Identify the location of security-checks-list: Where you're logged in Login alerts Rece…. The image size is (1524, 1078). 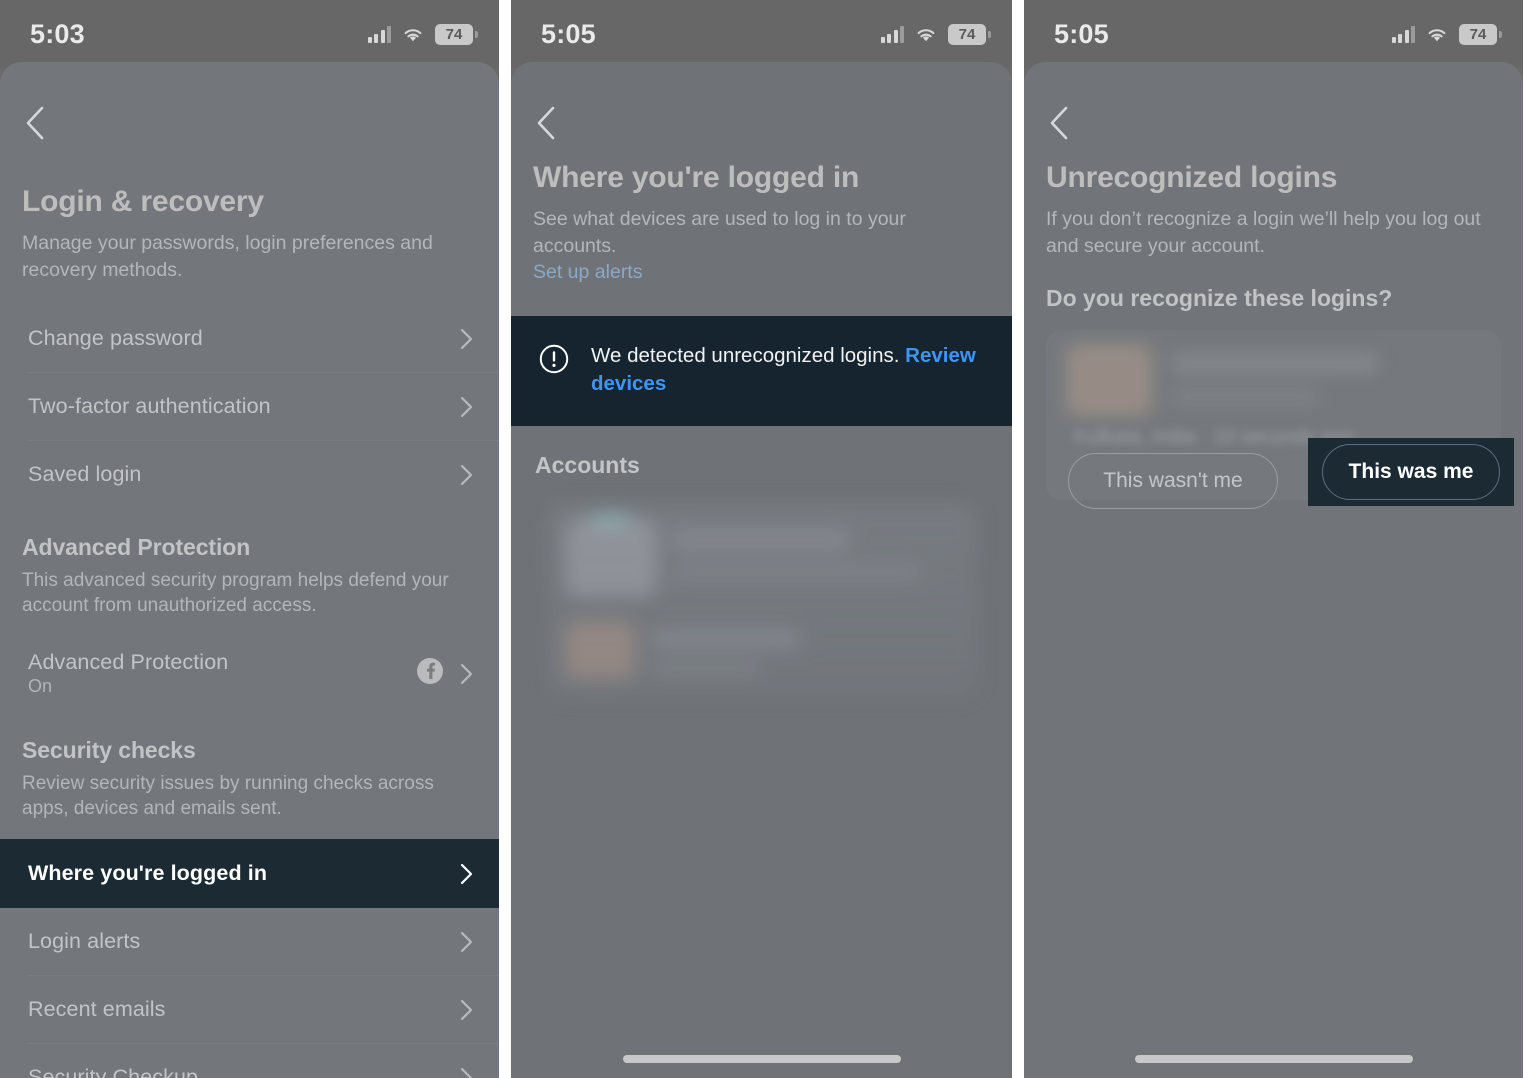
(249, 958).